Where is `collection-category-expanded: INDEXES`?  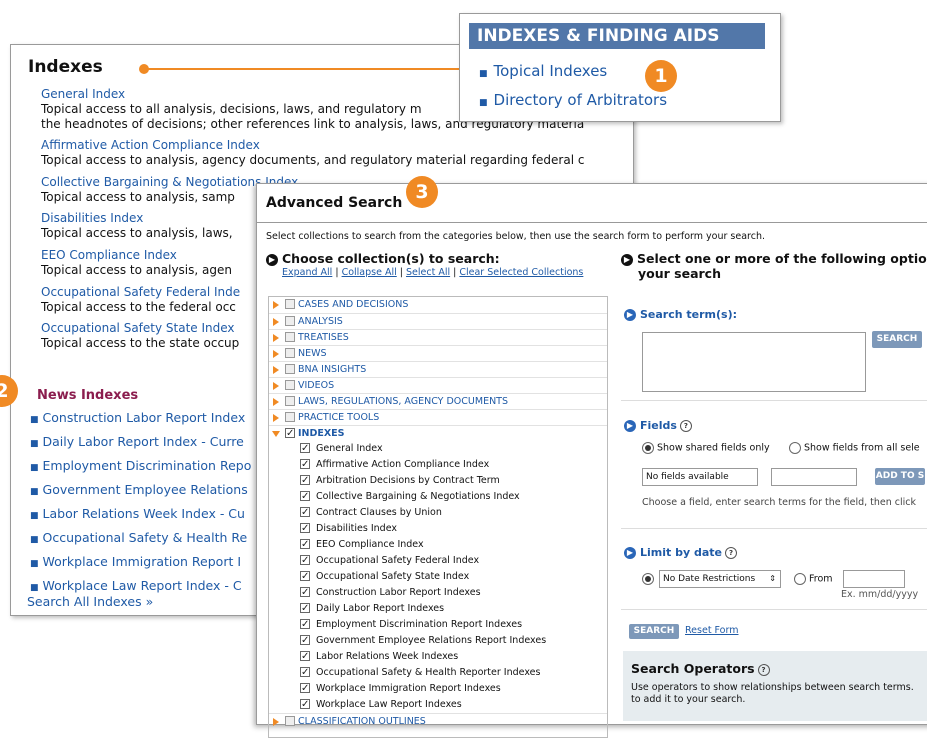 collection-category-expanded: INDEXES is located at coordinates (438, 433).